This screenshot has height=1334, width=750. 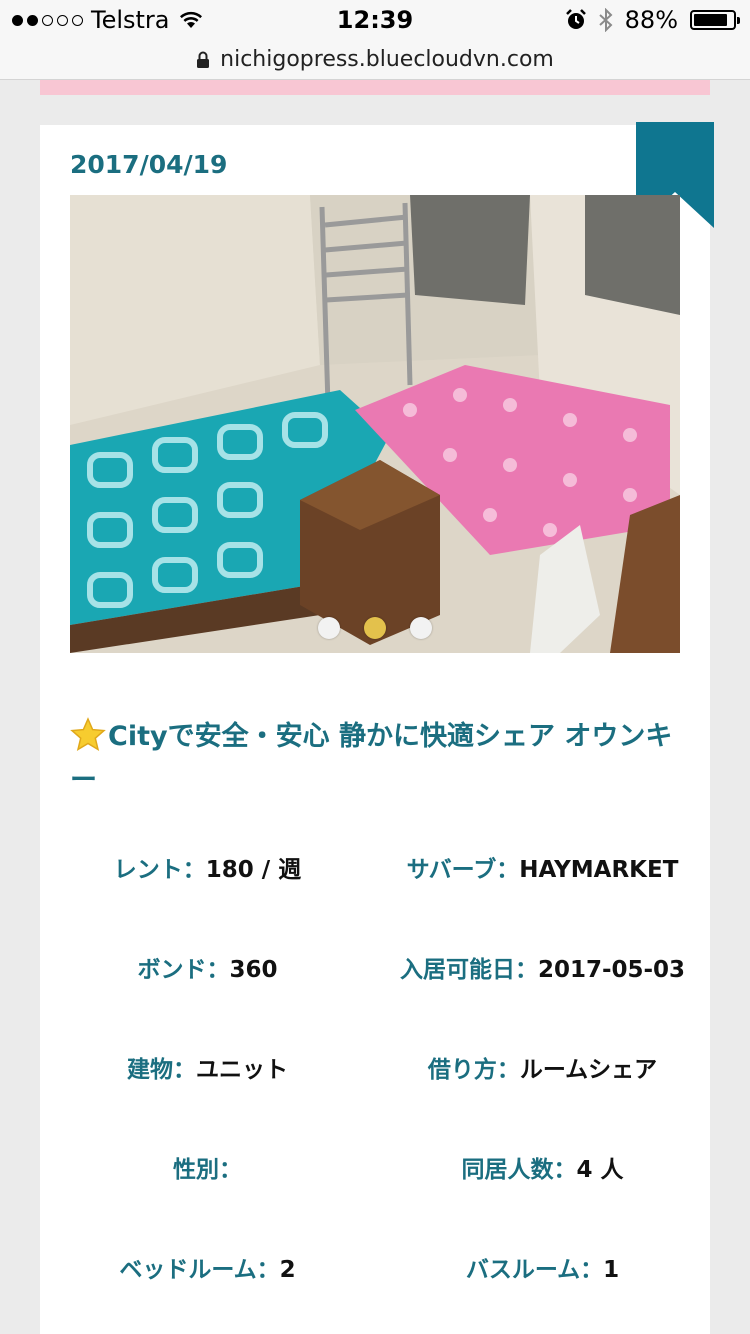 I want to click on address-bar: nichigopress.bluecloudvn.com, so click(x=375, y=60).